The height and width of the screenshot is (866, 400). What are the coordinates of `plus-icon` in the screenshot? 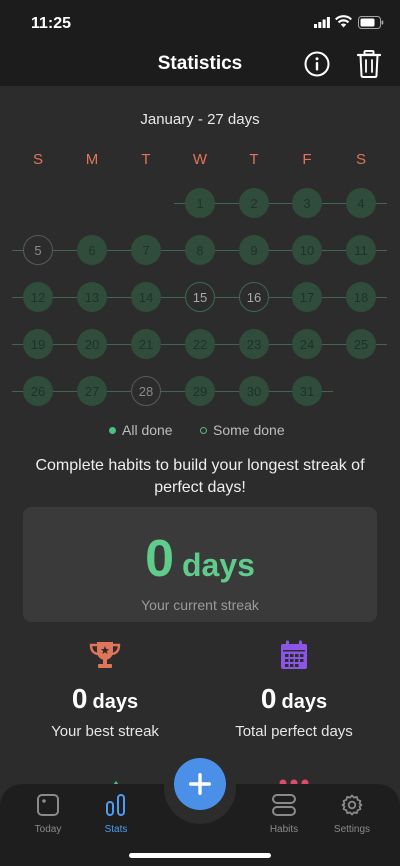 It's located at (200, 784).